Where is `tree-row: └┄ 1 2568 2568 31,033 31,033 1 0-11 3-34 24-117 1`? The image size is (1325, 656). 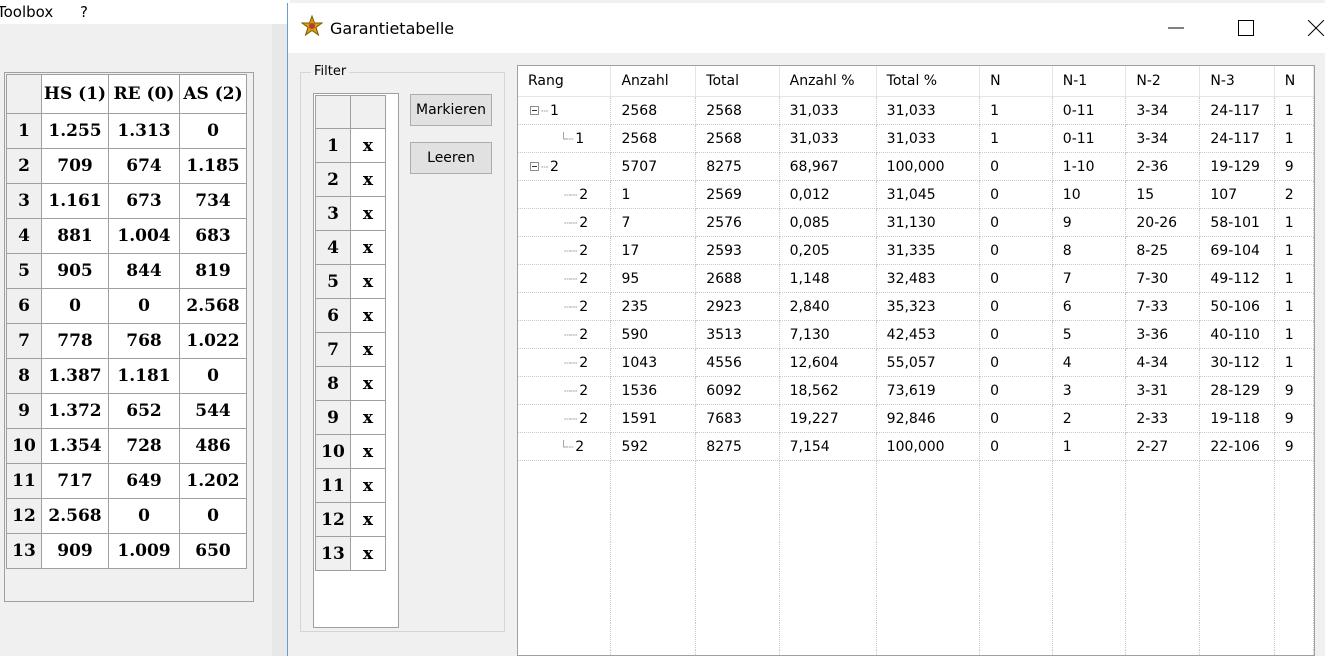 tree-row: └┄ 1 2568 2568 31,033 31,033 1 0-11 3-34 24-117 1 is located at coordinates (916, 138).